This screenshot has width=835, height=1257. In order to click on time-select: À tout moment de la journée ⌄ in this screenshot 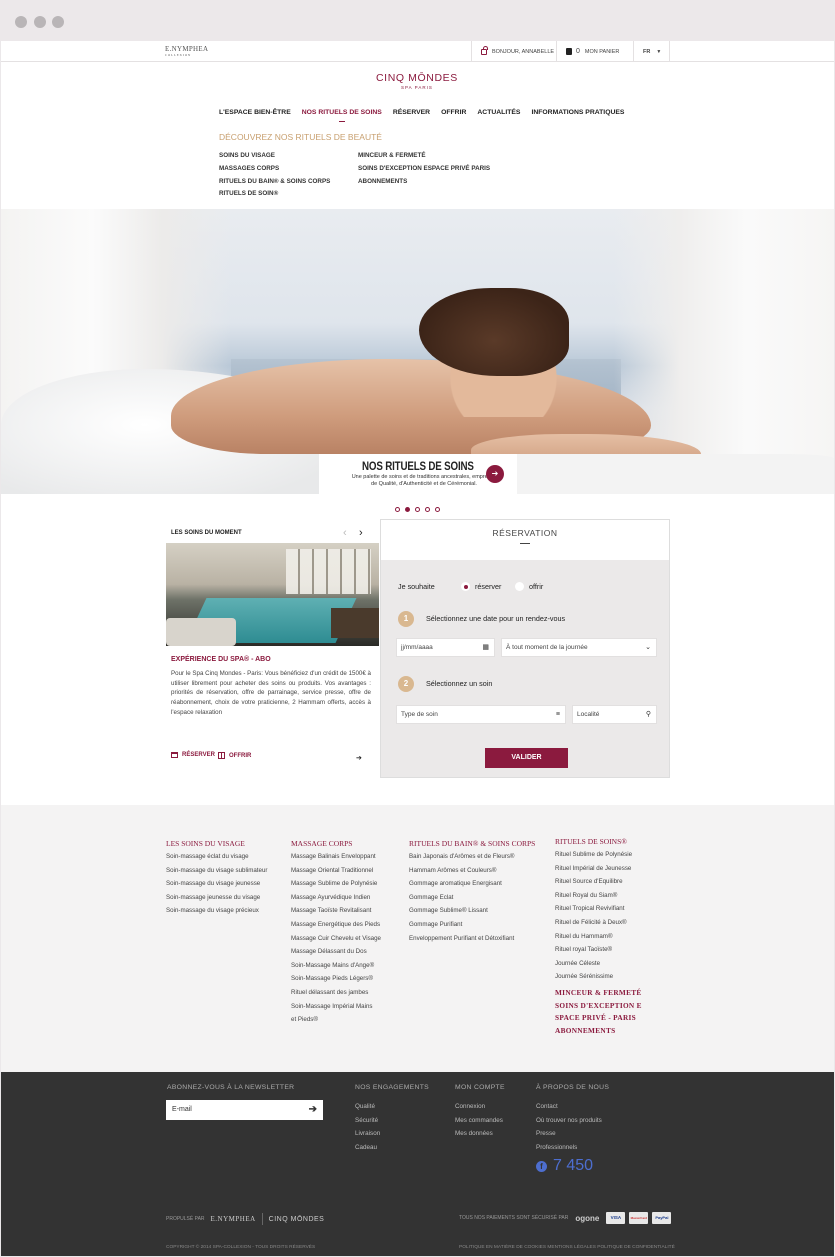, I will do `click(579, 647)`.